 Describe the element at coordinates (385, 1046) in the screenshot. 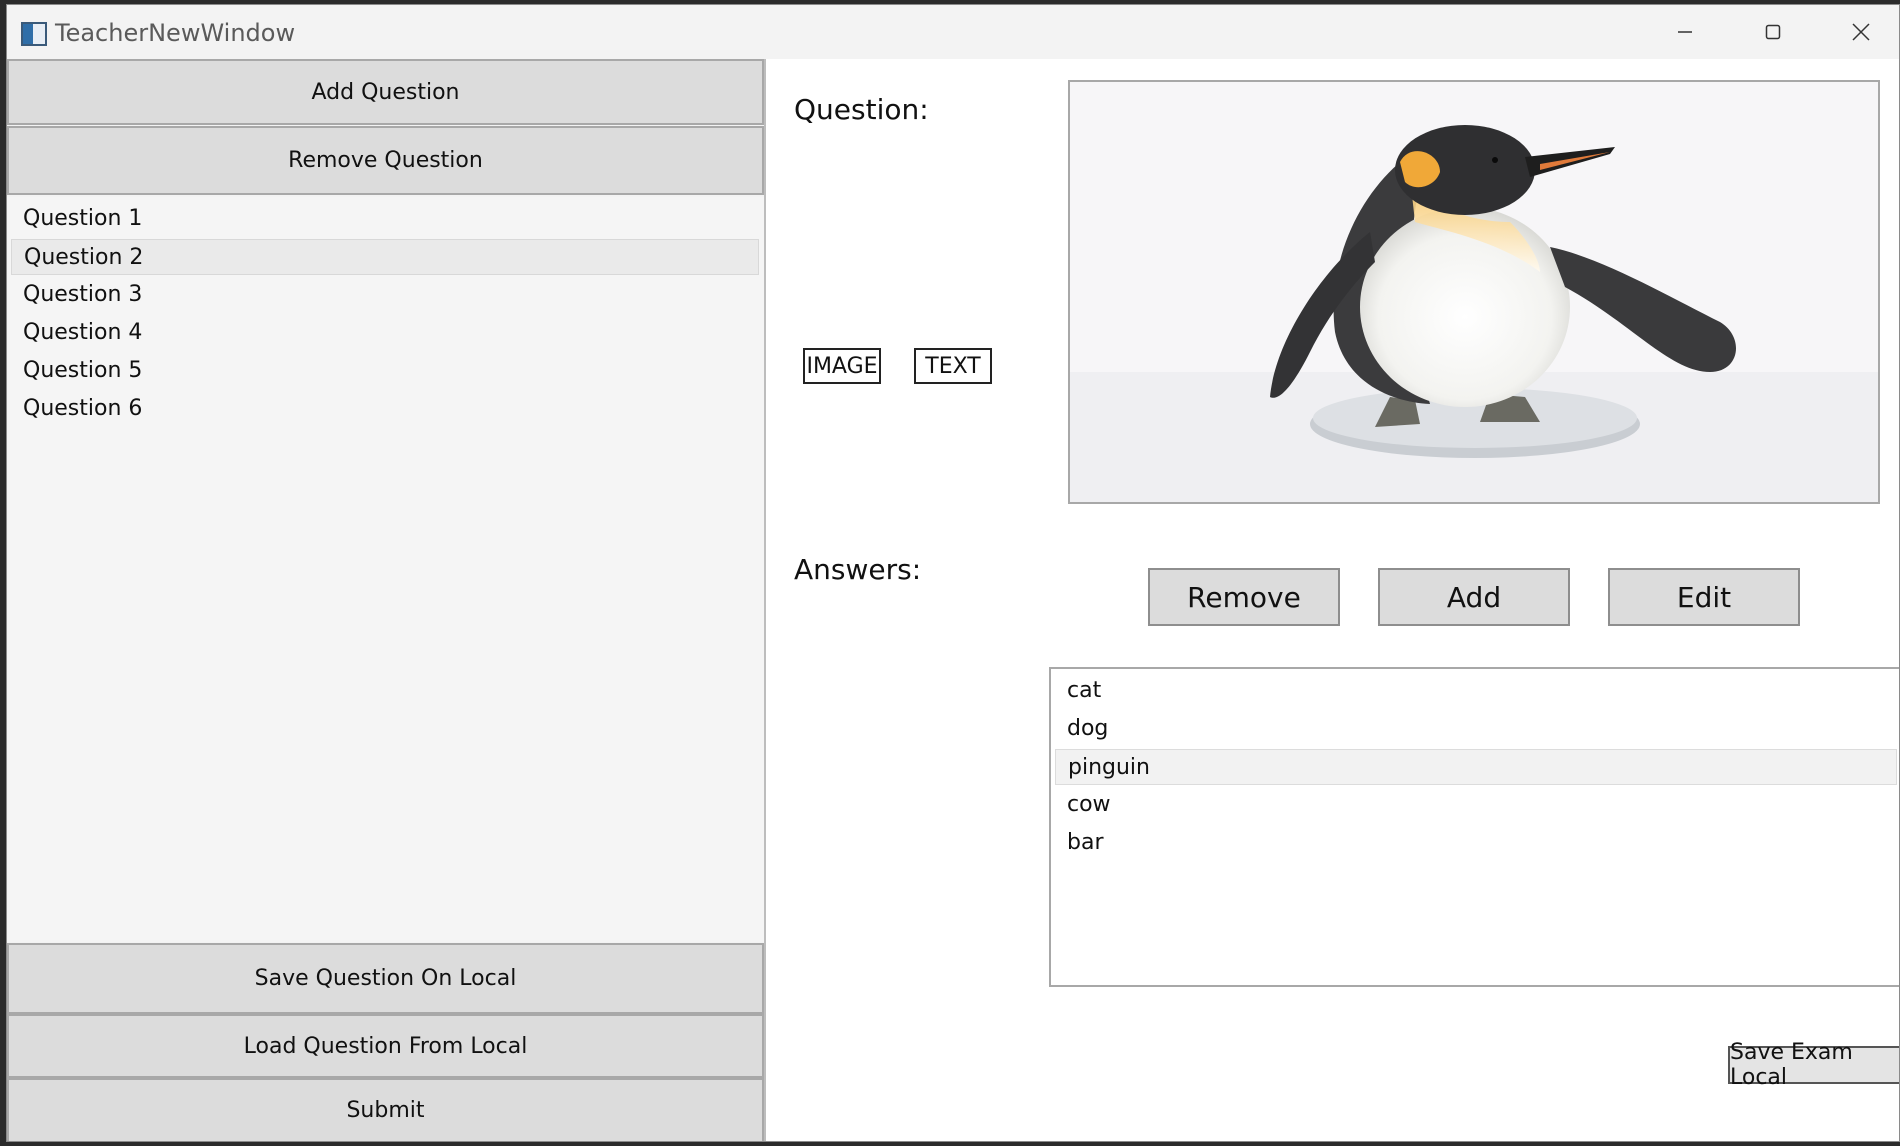

I see `load-question-local-button: Load Question From Local` at that location.